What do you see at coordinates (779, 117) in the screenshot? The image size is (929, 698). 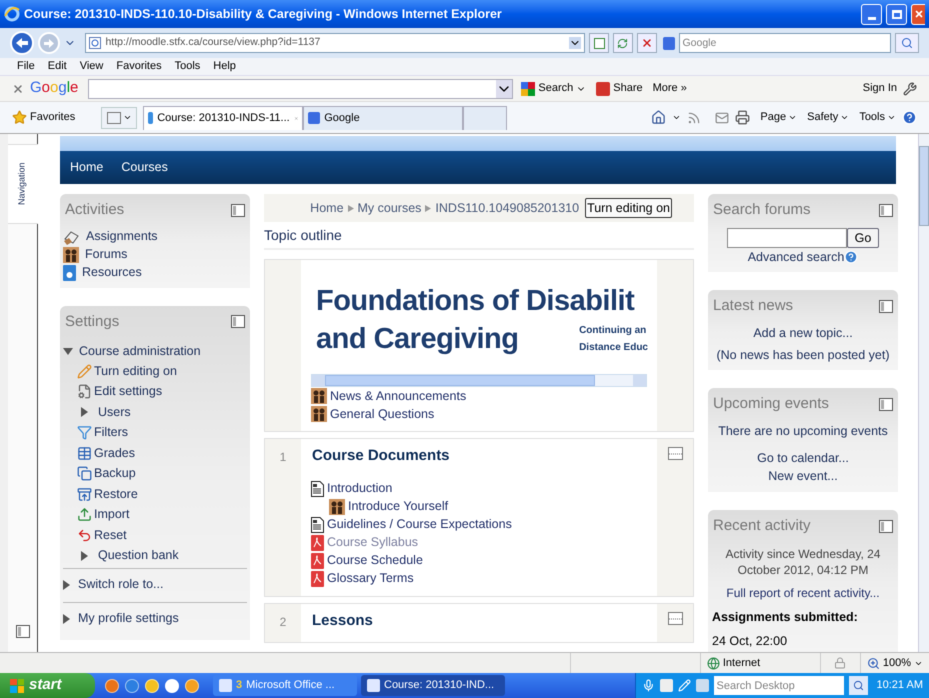 I see `command-button: Page` at bounding box center [779, 117].